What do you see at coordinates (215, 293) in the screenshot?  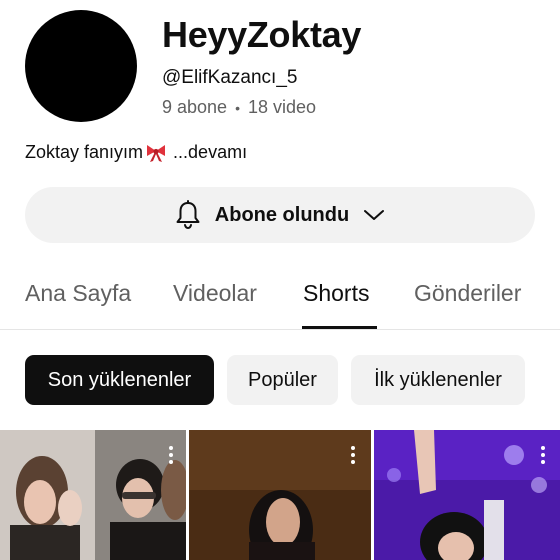 I see `tab-videos: Videolar` at bounding box center [215, 293].